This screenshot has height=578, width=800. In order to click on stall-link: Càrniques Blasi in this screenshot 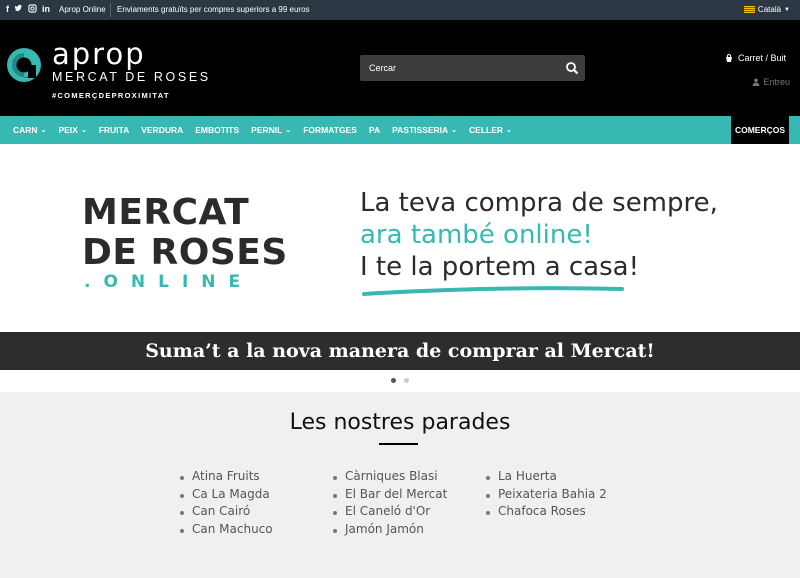, I will do `click(390, 477)`.